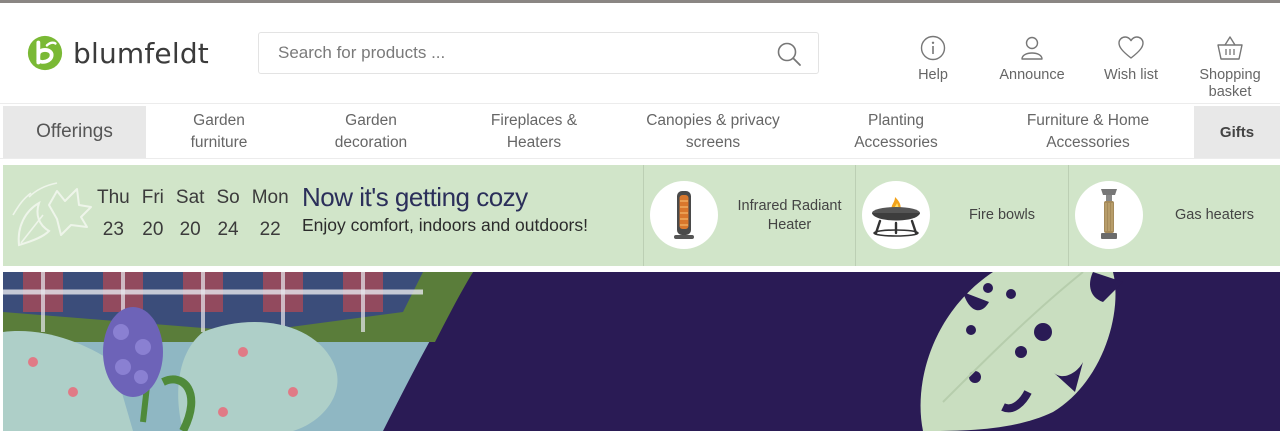 Image resolution: width=1280 pixels, height=431 pixels. Describe the element at coordinates (1230, 83) in the screenshot. I see `shopping-basket-label: Shopping basket` at that location.